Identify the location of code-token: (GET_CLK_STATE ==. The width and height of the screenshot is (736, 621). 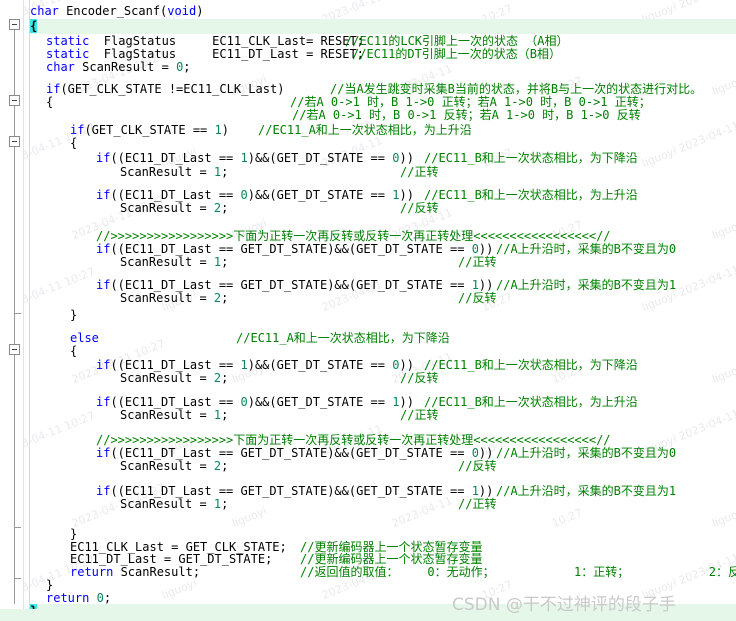
(149, 130).